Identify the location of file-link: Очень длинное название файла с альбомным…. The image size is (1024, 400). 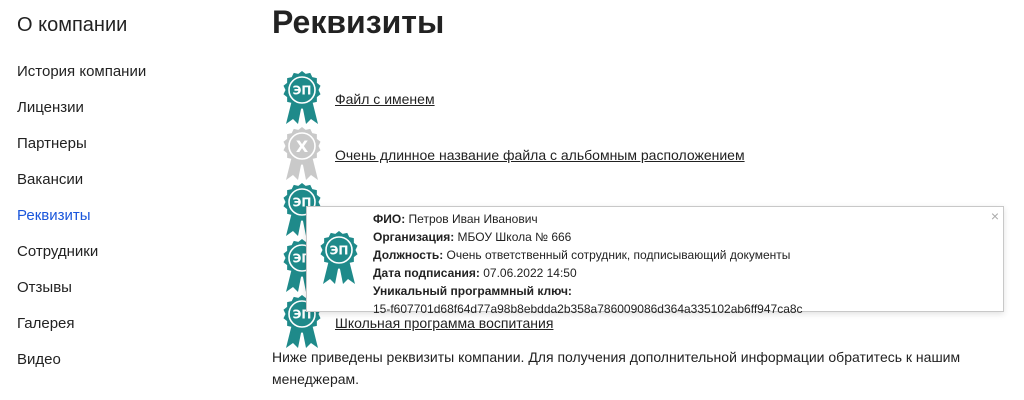
(540, 155).